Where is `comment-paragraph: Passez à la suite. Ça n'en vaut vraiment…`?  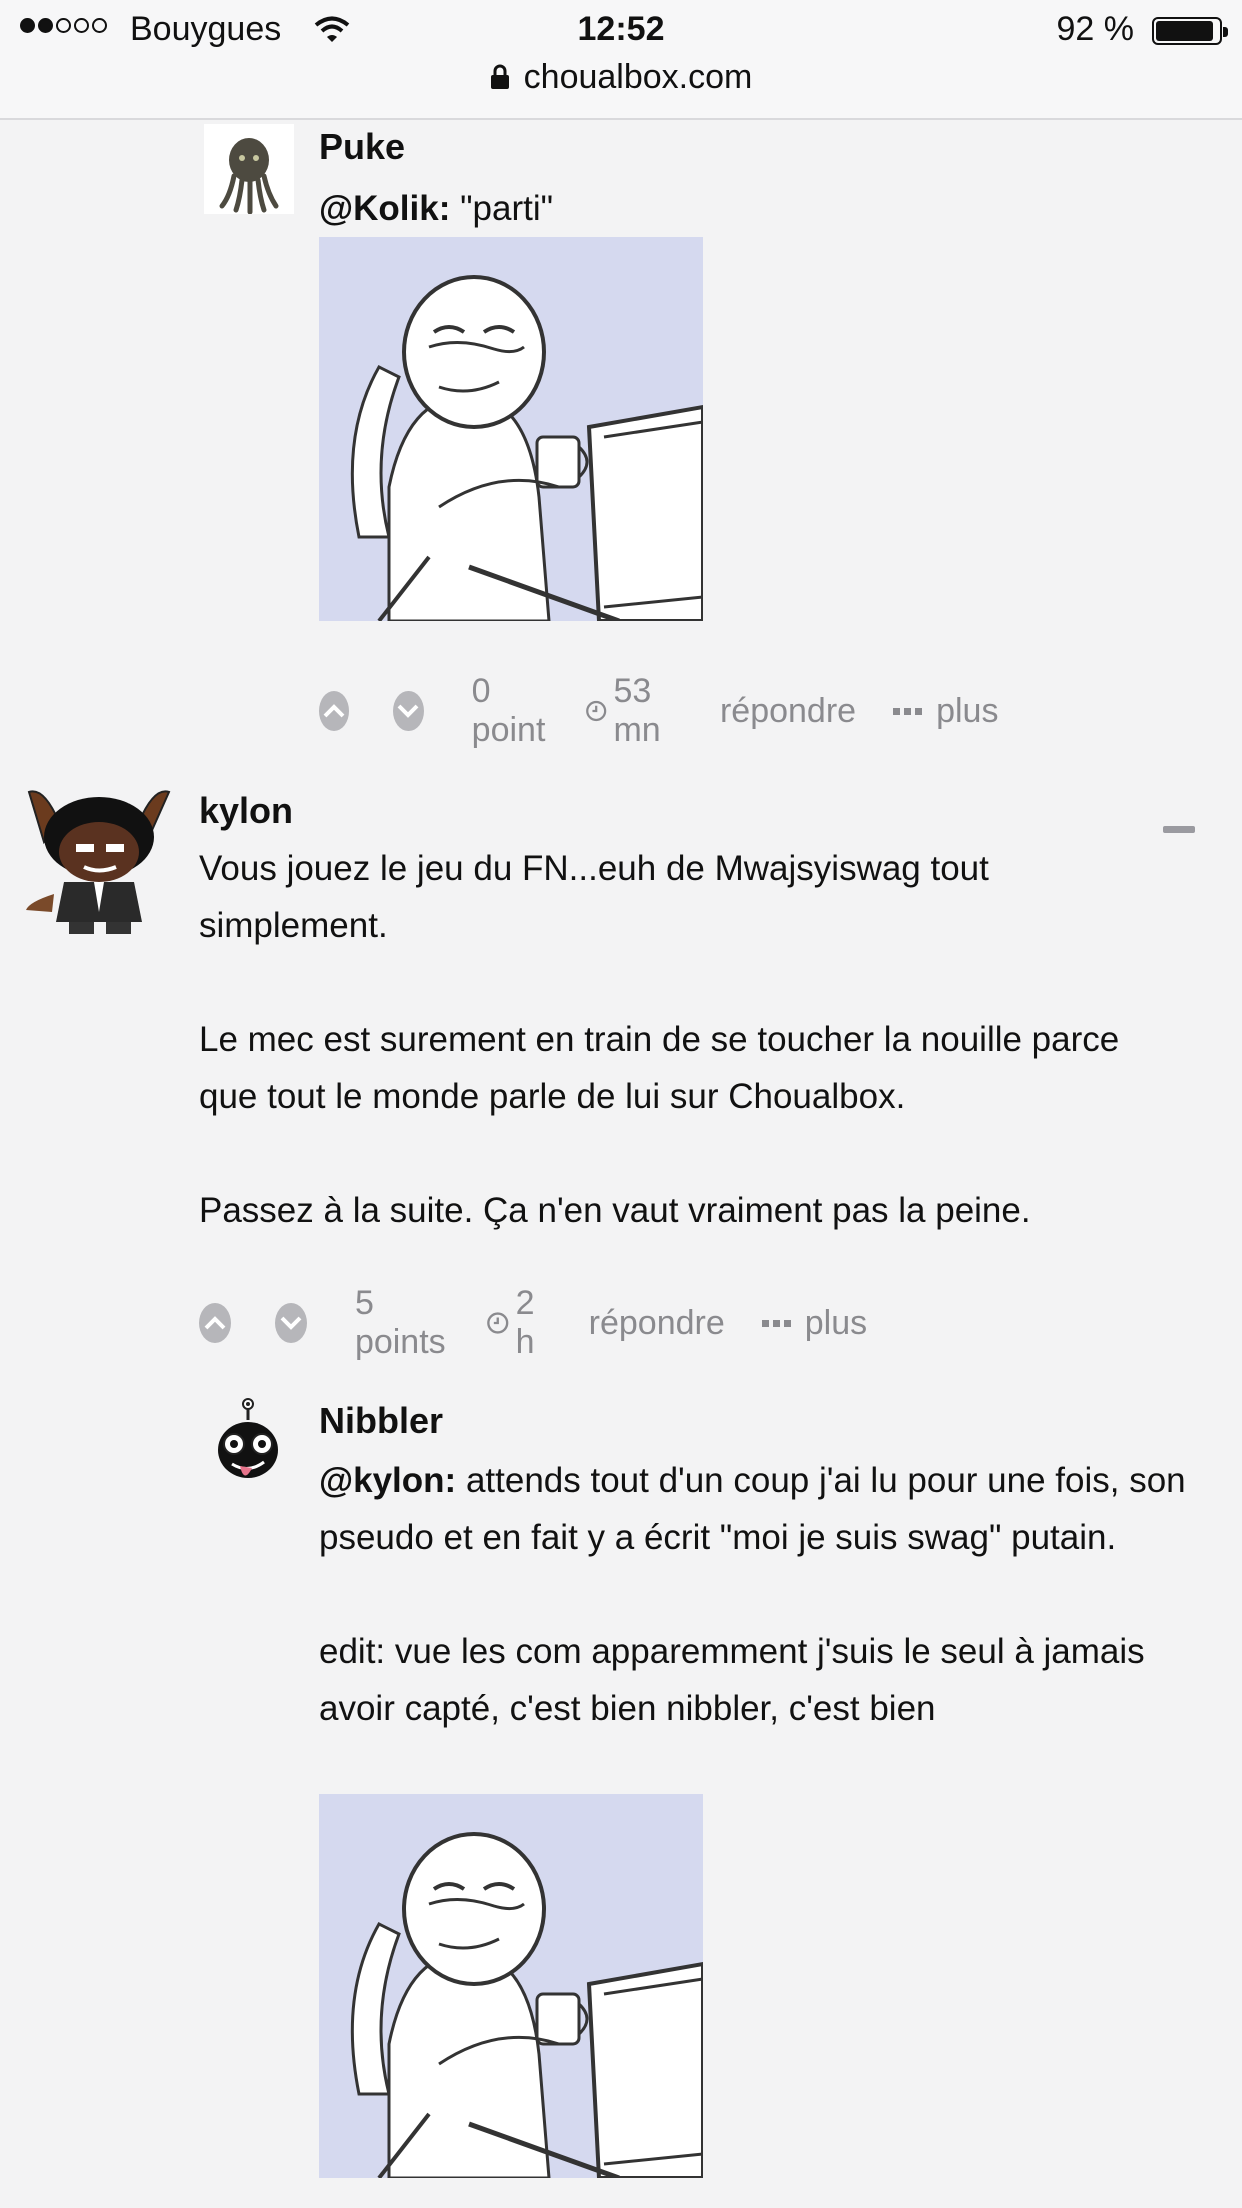
comment-paragraph: Passez à la suite. Ça n'en vaut vraiment… is located at coordinates (615, 1210).